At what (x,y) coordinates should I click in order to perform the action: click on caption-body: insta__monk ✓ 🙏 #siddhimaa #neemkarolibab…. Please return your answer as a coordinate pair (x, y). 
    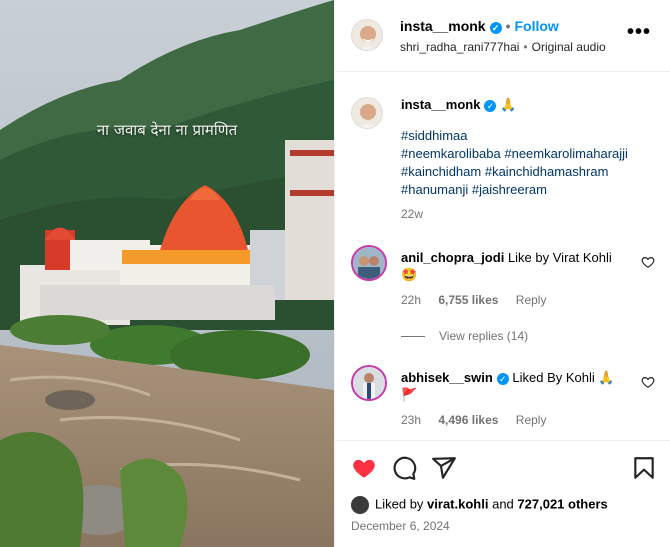
    Looking at the image, I should click on (531, 159).